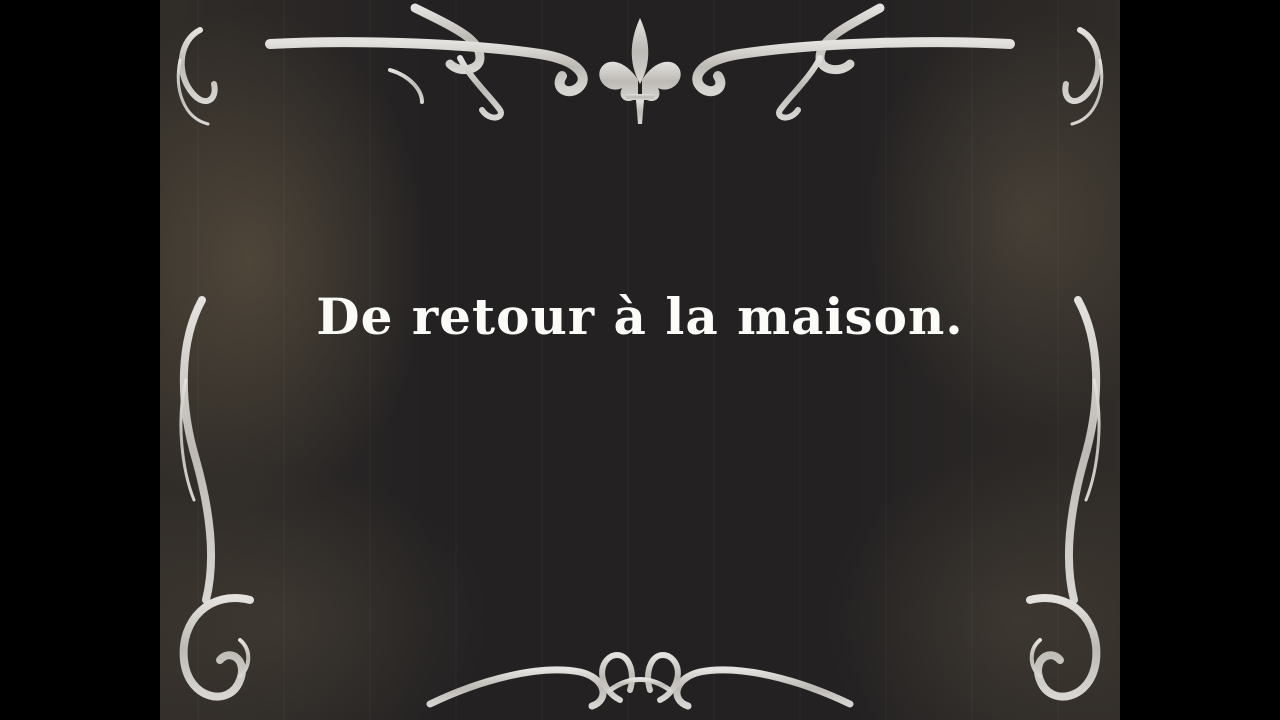  I want to click on intertitle-text: De retour à la maison., so click(640, 316).